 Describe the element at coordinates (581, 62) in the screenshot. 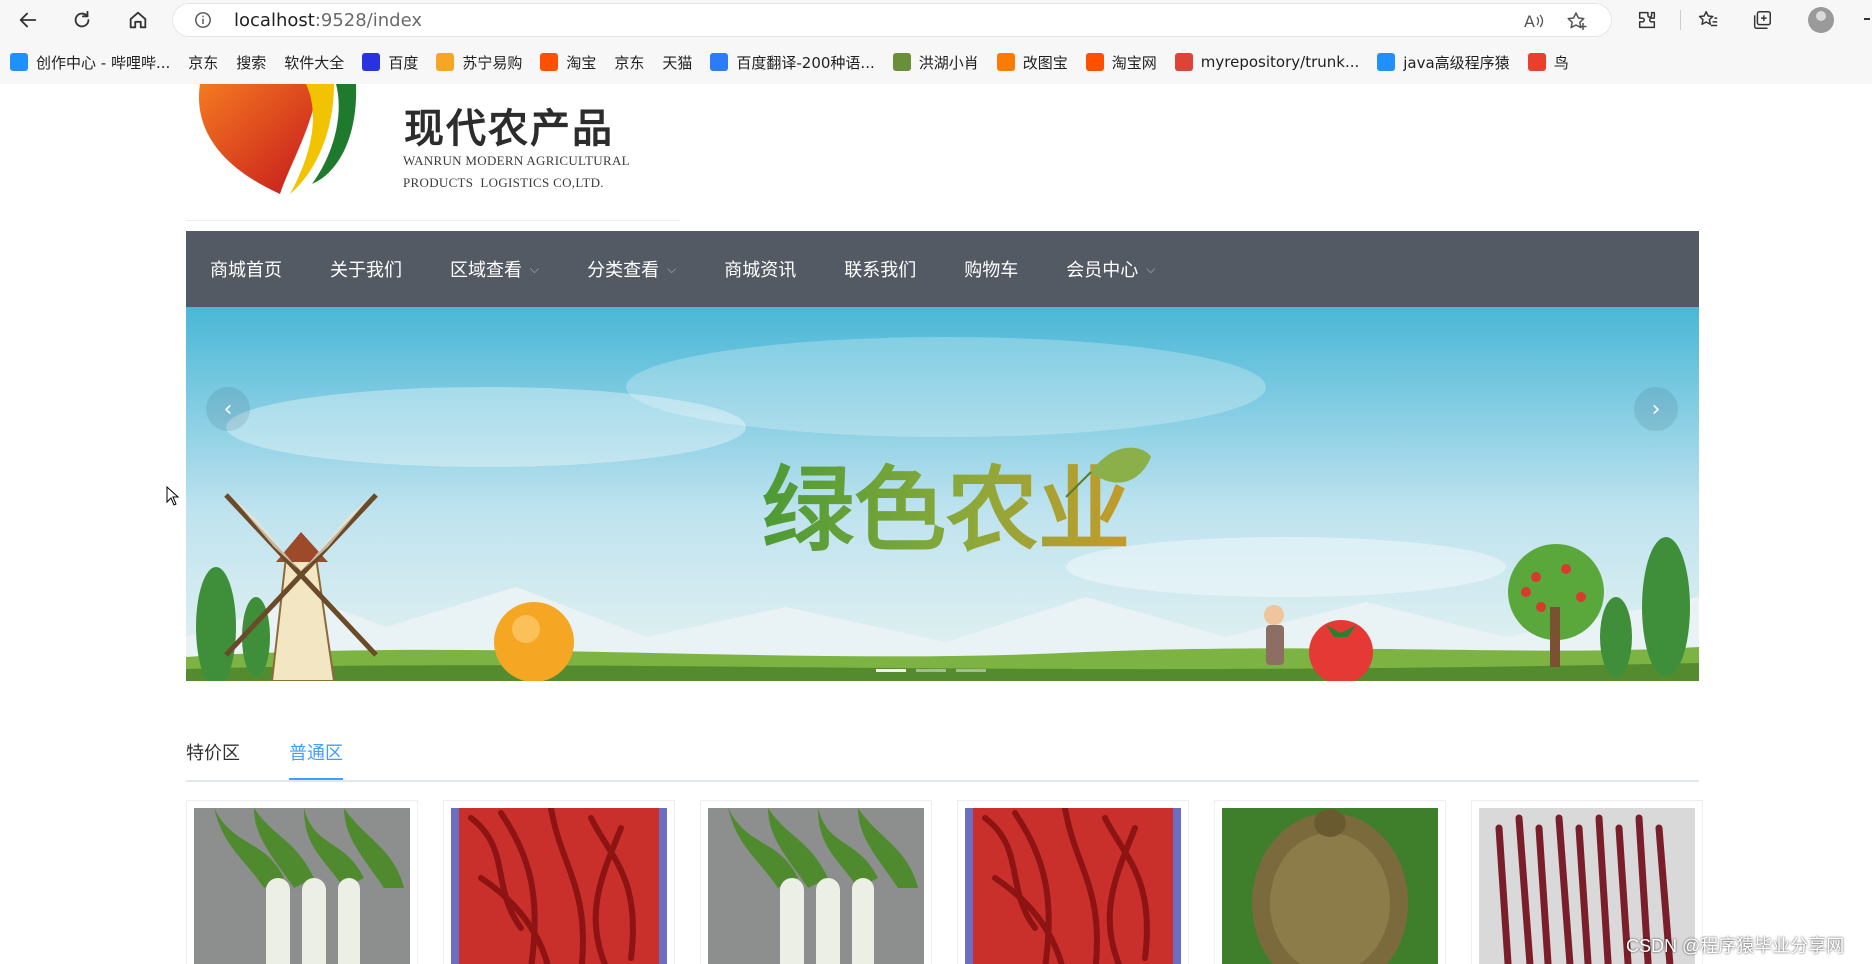

I see `bookmark-label: 淘宝` at that location.